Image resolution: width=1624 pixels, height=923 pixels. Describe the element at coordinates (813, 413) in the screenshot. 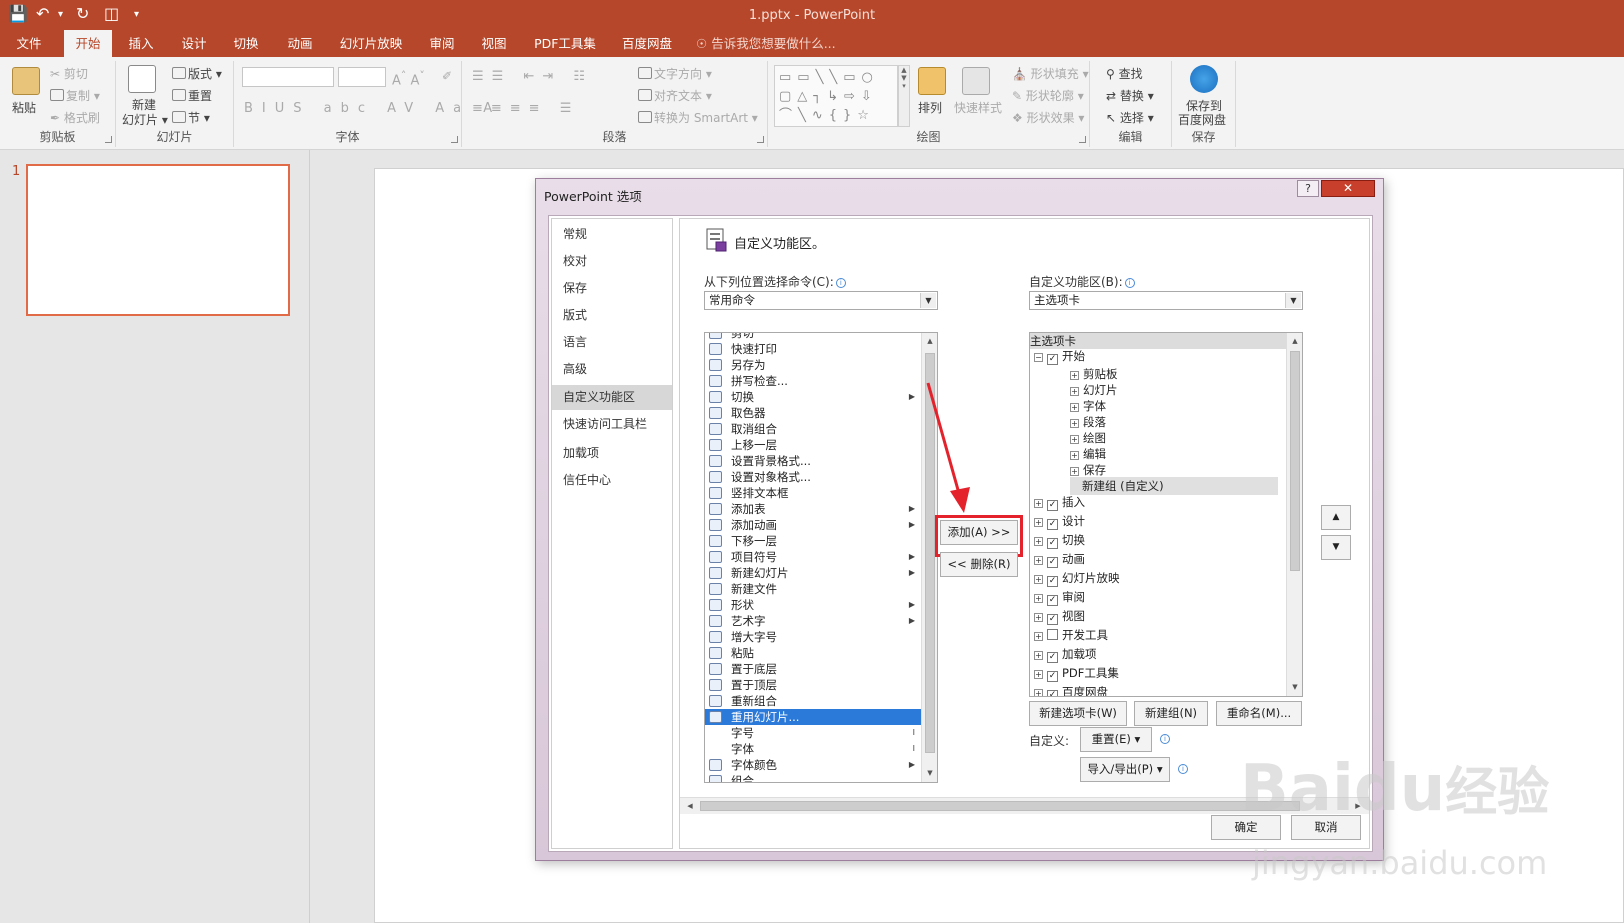

I see `list-item: 取色器` at that location.